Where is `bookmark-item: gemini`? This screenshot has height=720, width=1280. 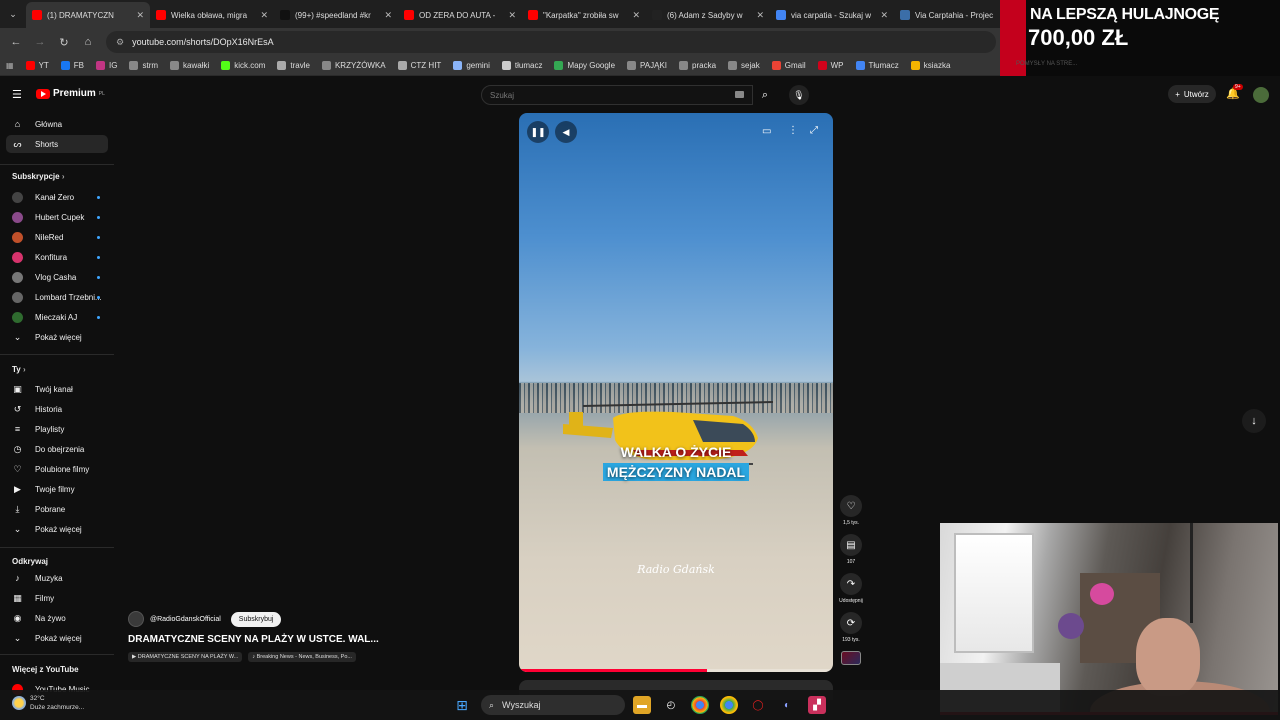
bookmark-item: gemini is located at coordinates (471, 65).